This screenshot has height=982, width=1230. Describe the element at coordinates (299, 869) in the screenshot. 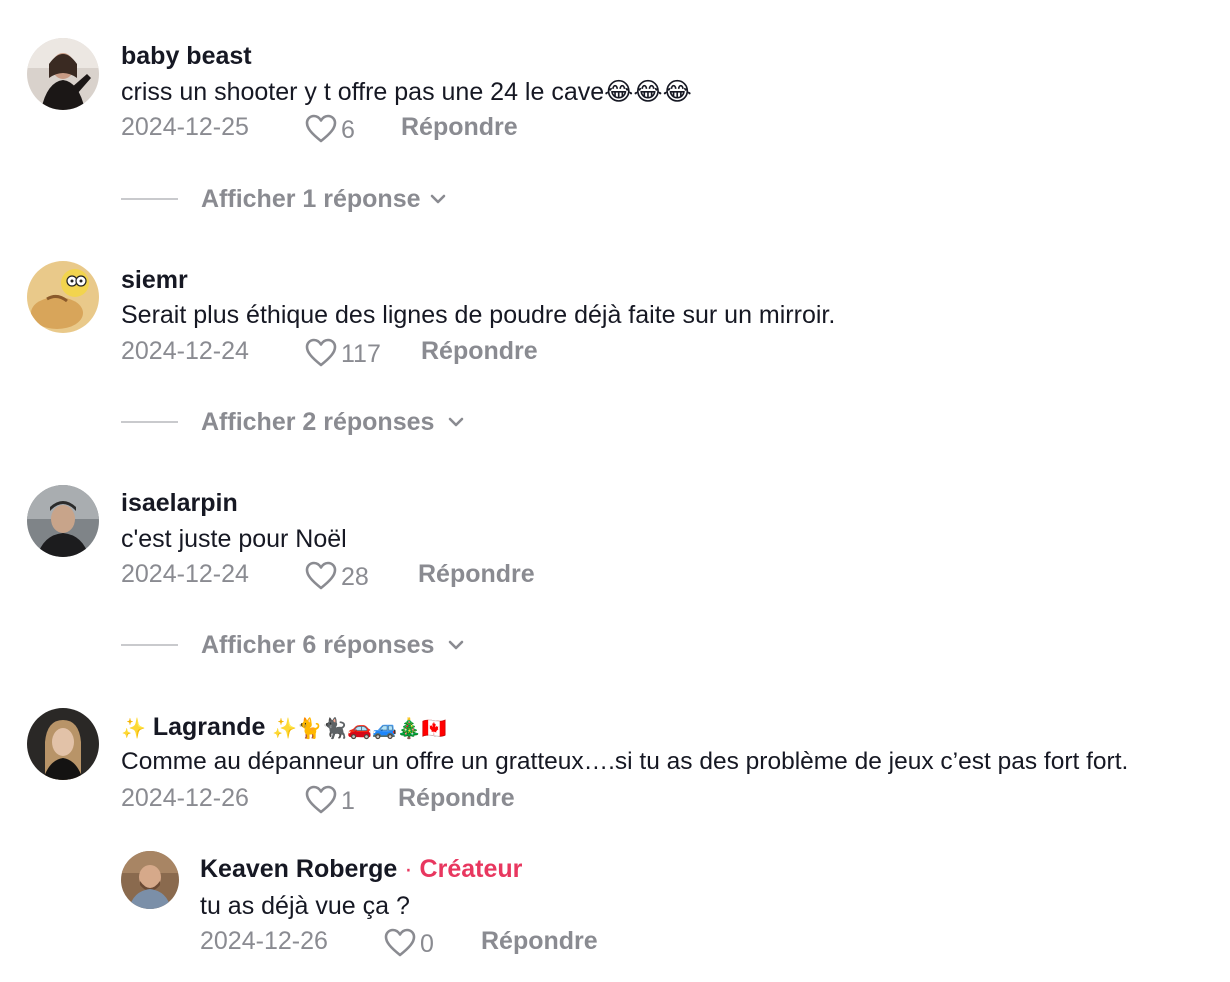

I see `reply-username-text: Keaven Roberge` at that location.